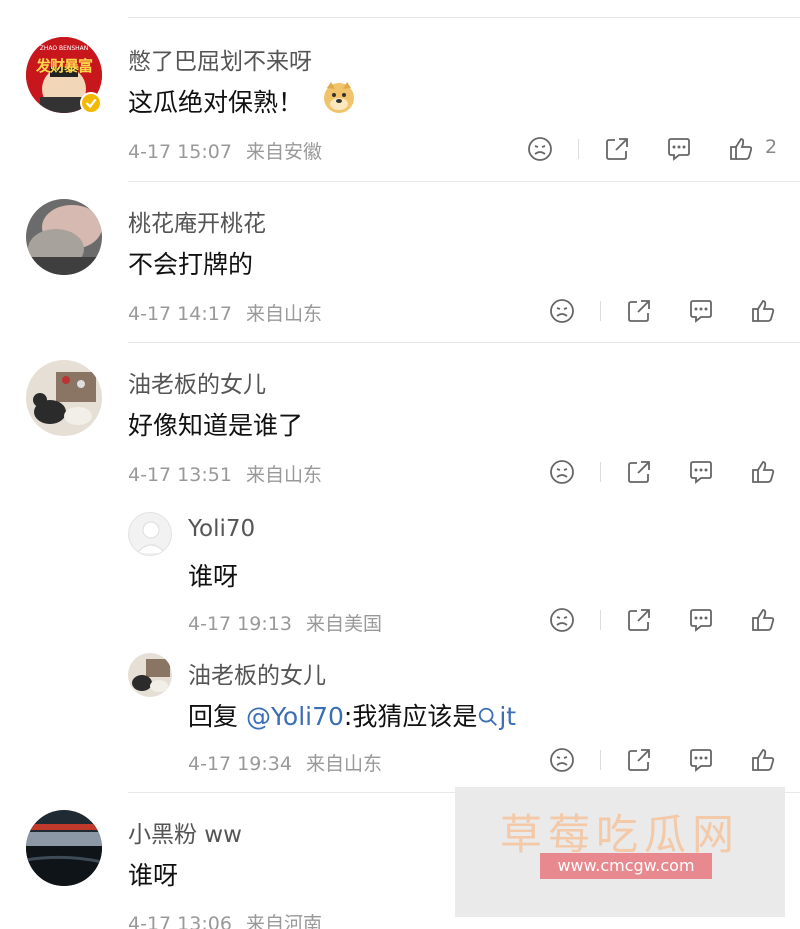  Describe the element at coordinates (216, 102) in the screenshot. I see `comment-text: 这瓜绝对保熟！` at that location.